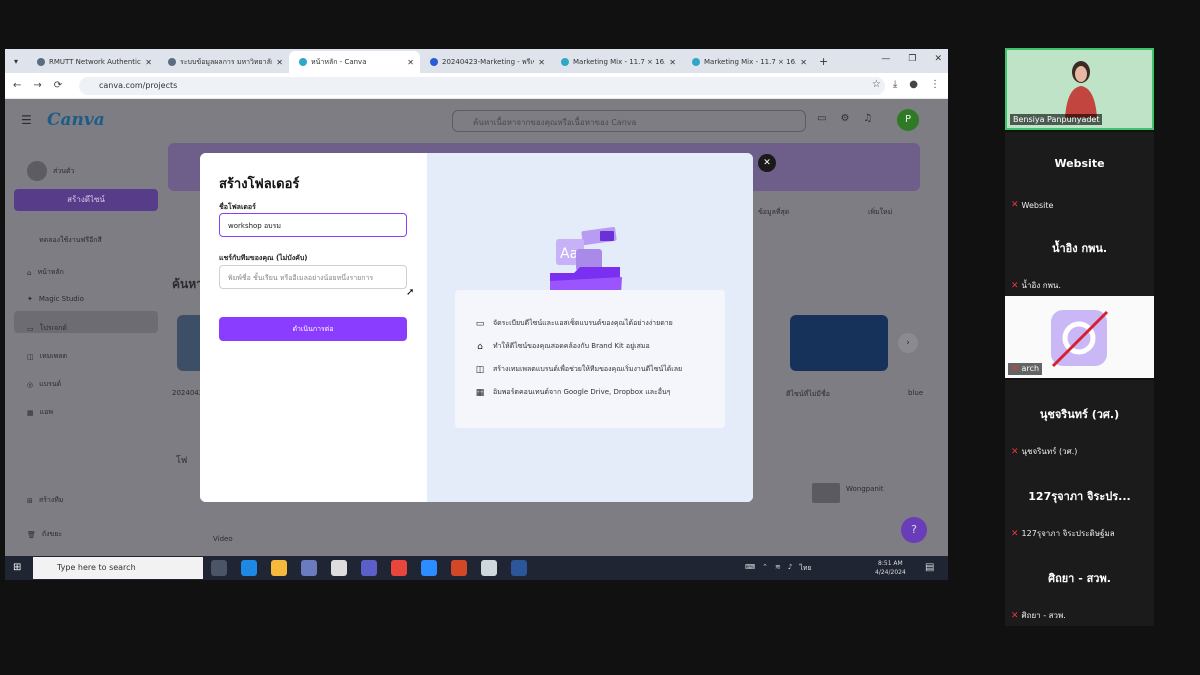 The image size is (1200, 675). I want to click on participant-tile: น้ำอิง กพน. ✕ น้ำอิง กพน., so click(1079, 255).